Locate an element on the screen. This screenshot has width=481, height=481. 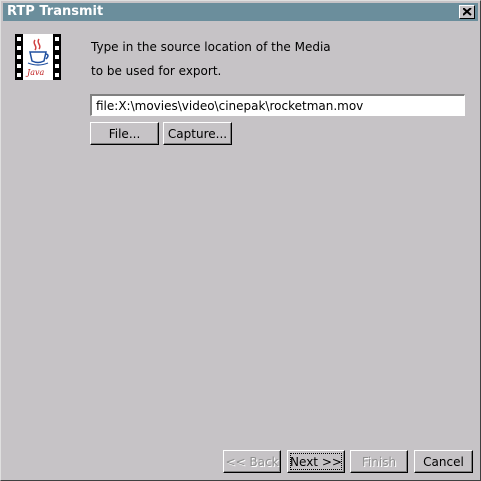
close-icon is located at coordinates (467, 12).